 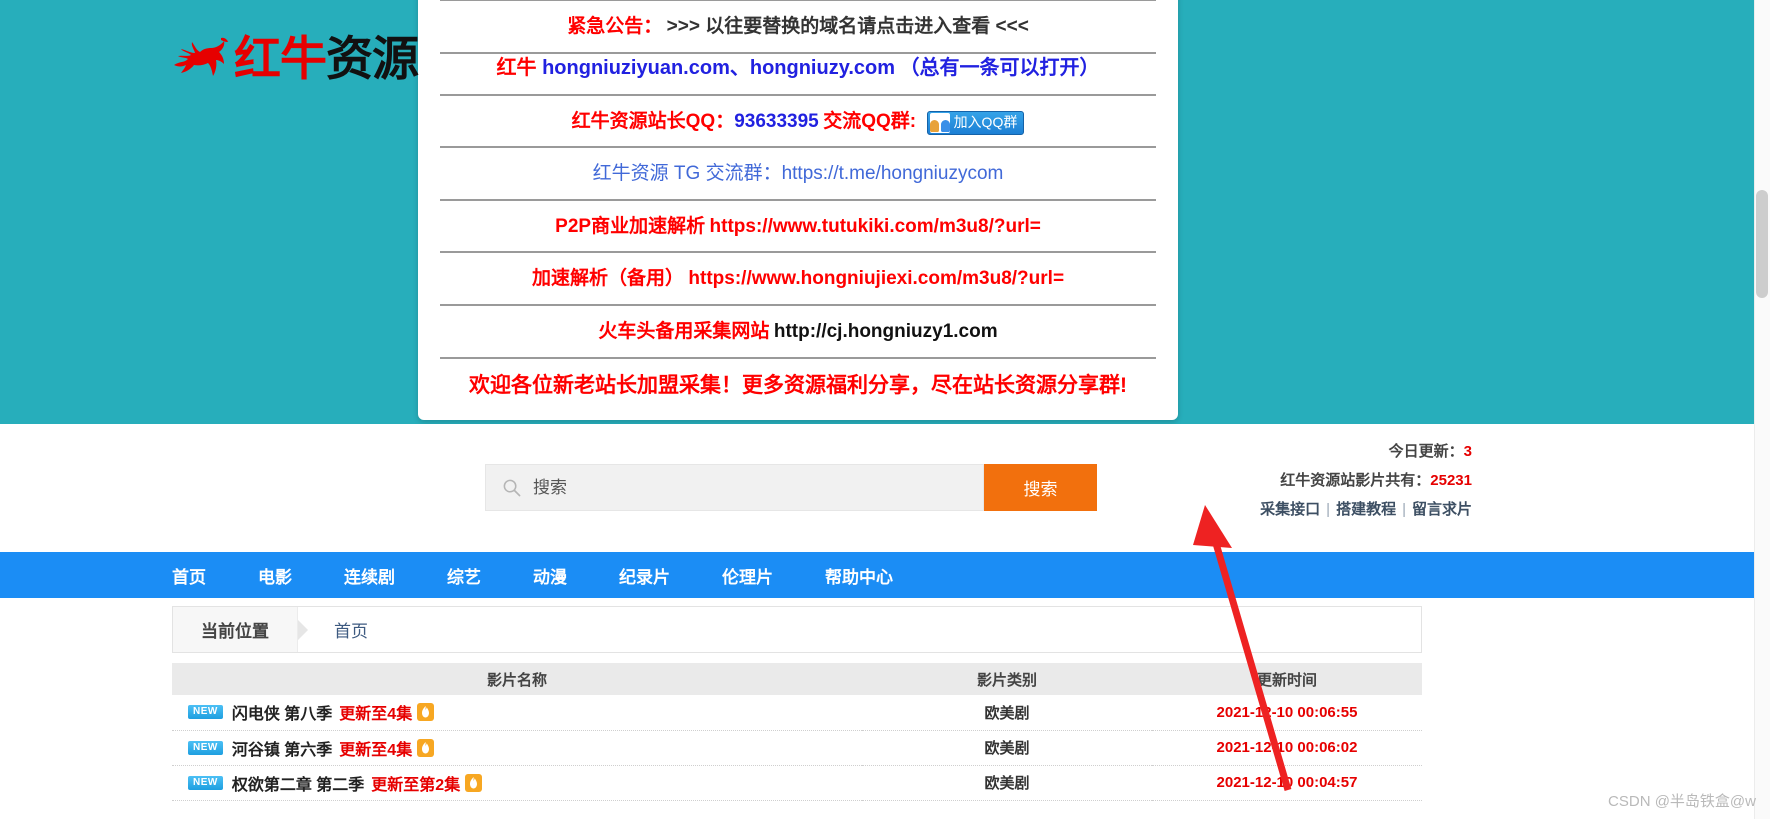 I want to click on header-links: 采集接口 | 搭建教程 | 留言求片, so click(x=1366, y=509).